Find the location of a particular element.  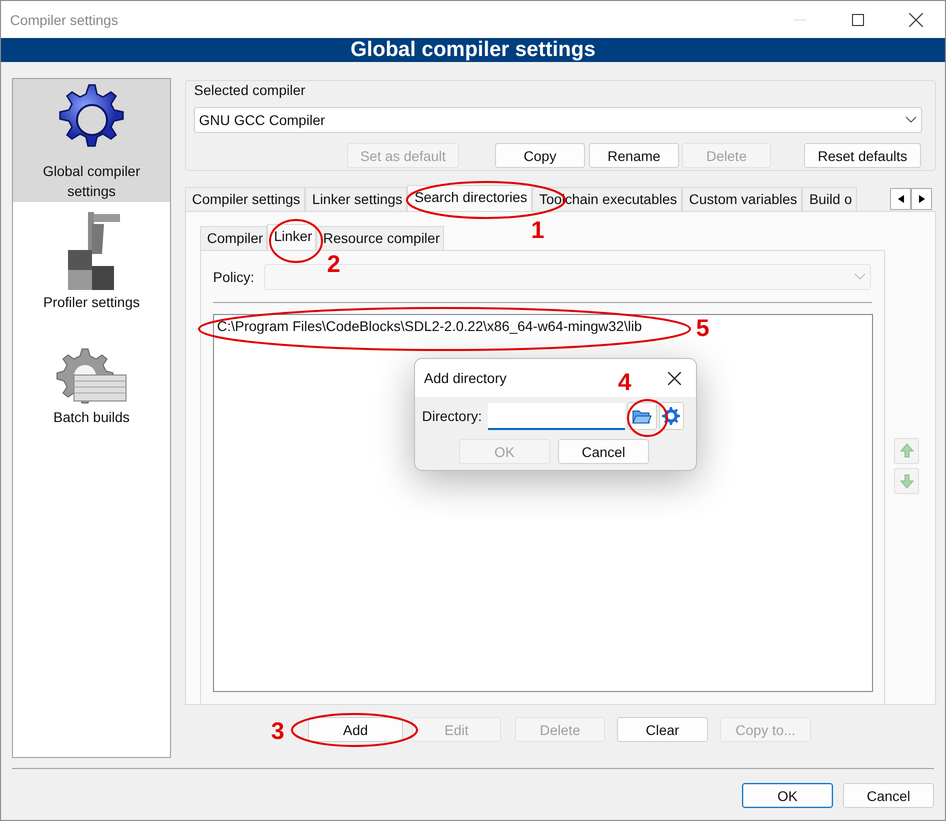

tab: Build o is located at coordinates (829, 199).